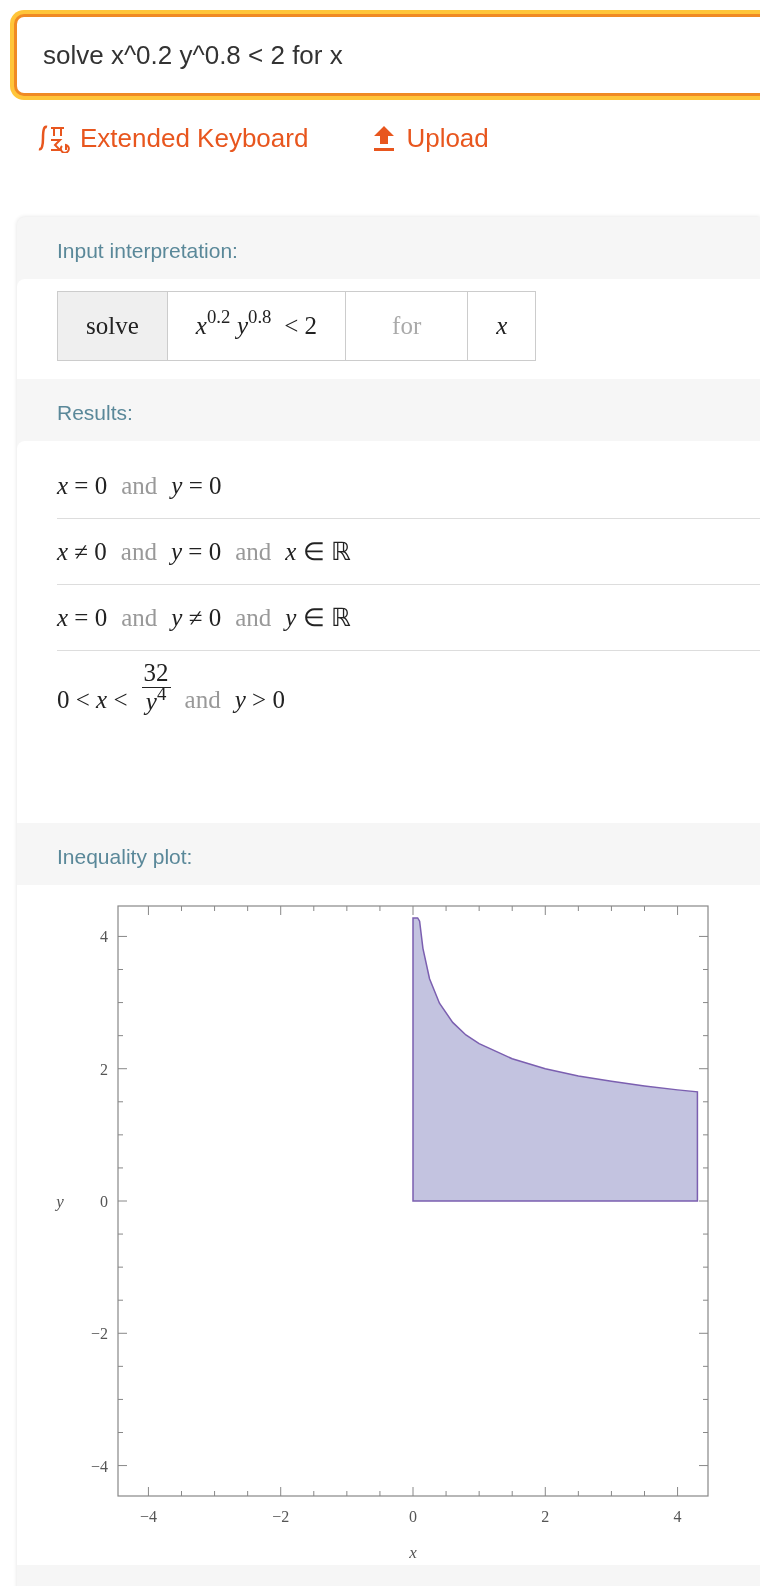  Describe the element at coordinates (196, 617) in the screenshot. I see `math-expression: y ≠ 0` at that location.